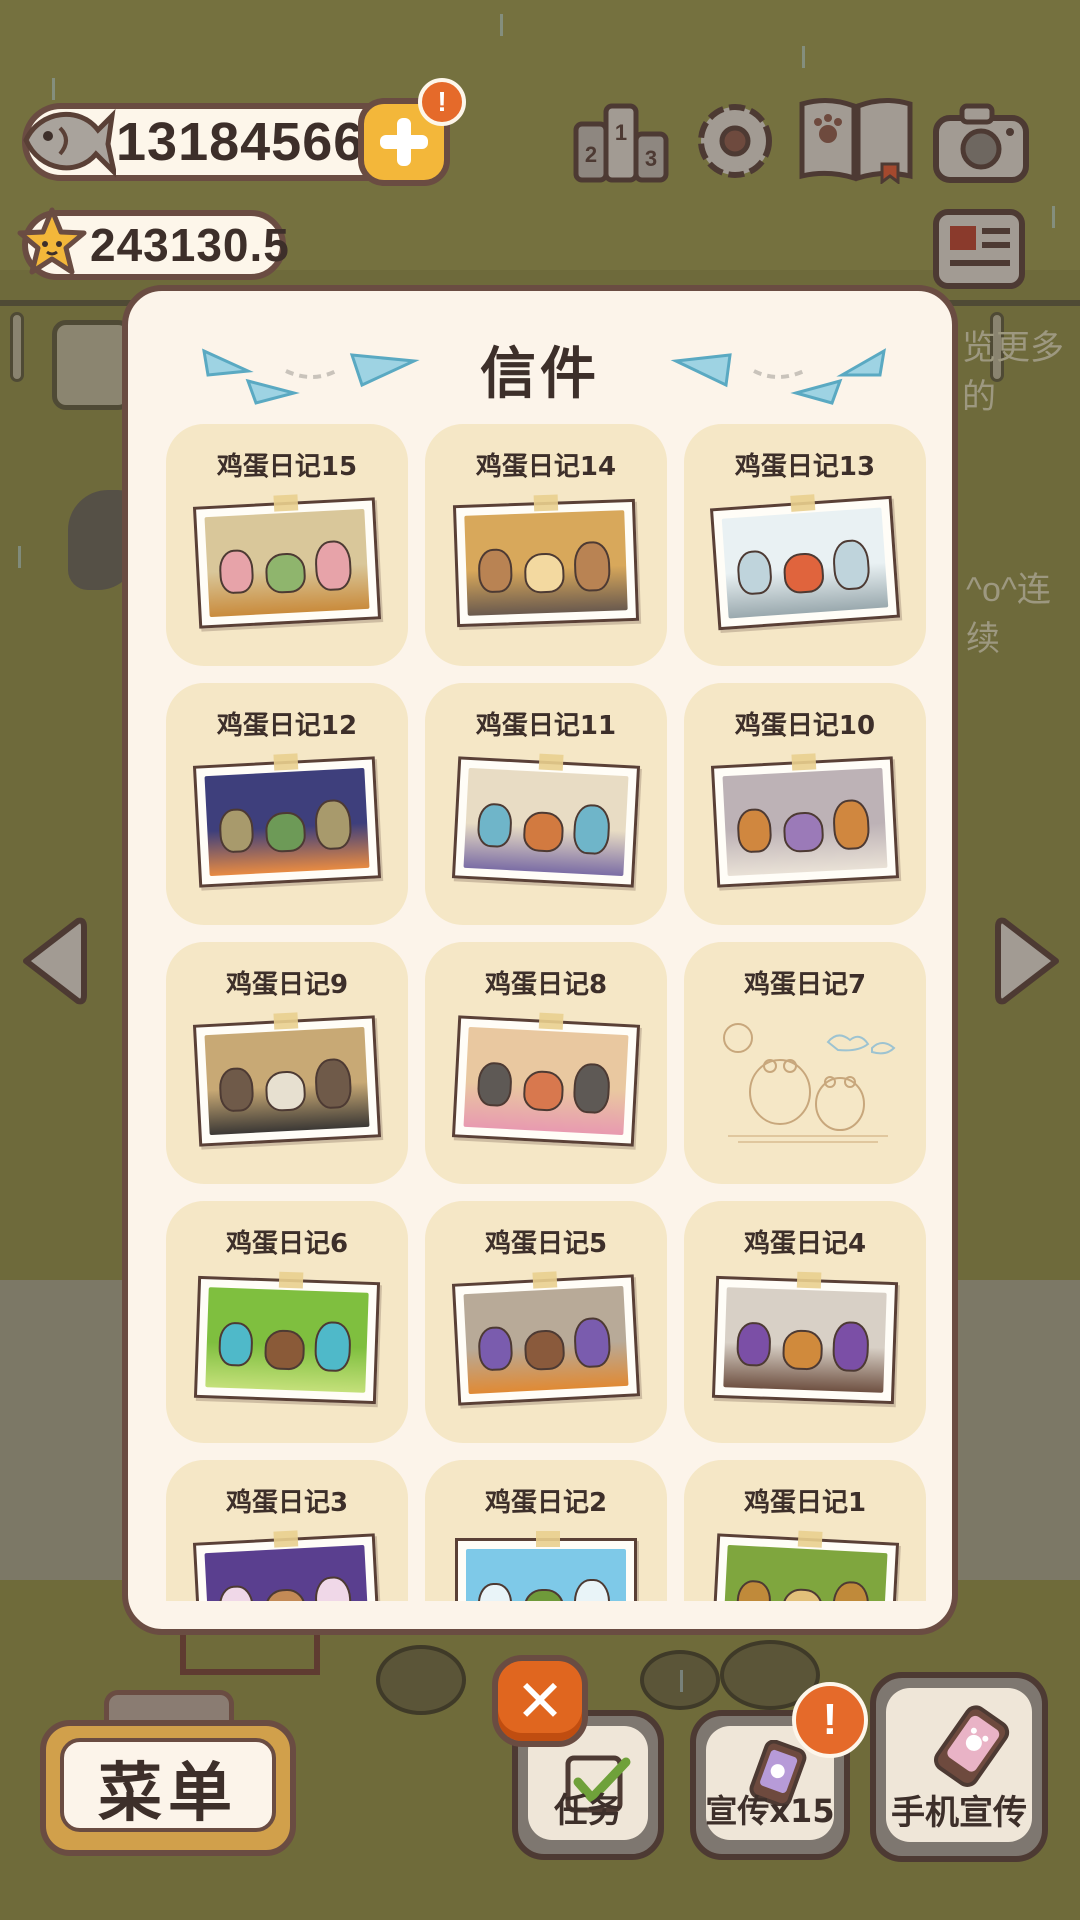 This screenshot has width=1080, height=1920. Describe the element at coordinates (805, 985) in the screenshot. I see `letter-card-title: 鸡蛋日记7` at that location.